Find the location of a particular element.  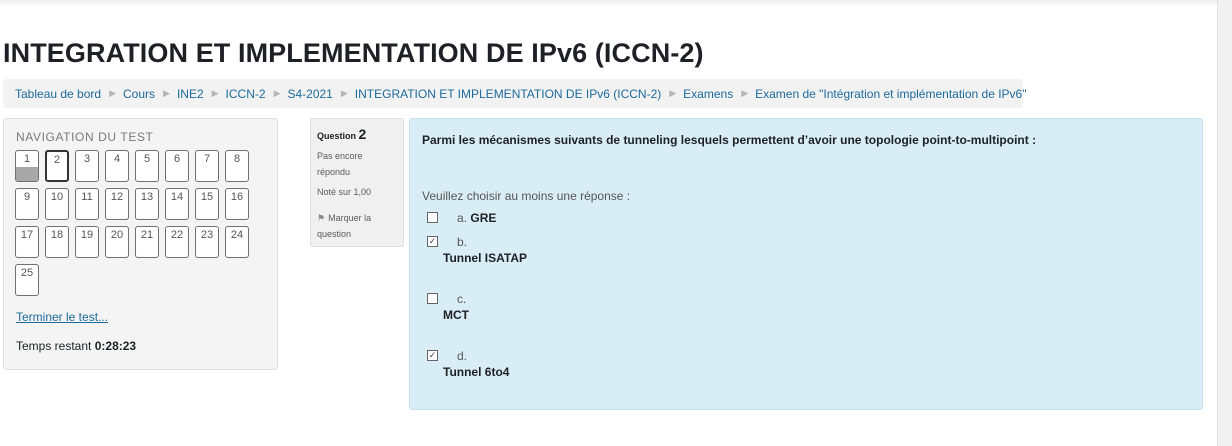

question-nav-number: 9 is located at coordinates (27, 197).